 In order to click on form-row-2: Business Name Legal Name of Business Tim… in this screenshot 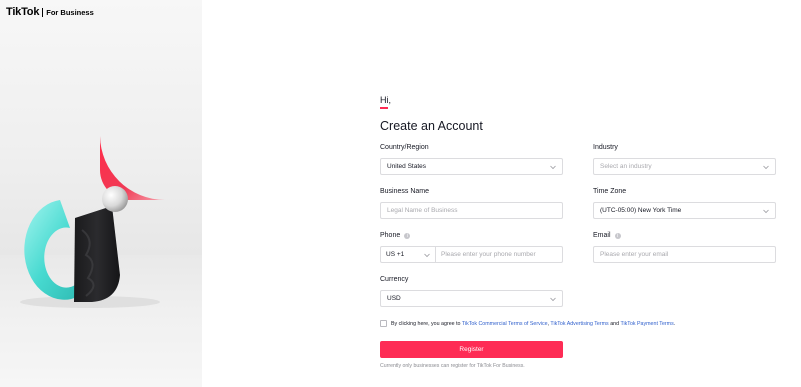, I will do `click(578, 203)`.